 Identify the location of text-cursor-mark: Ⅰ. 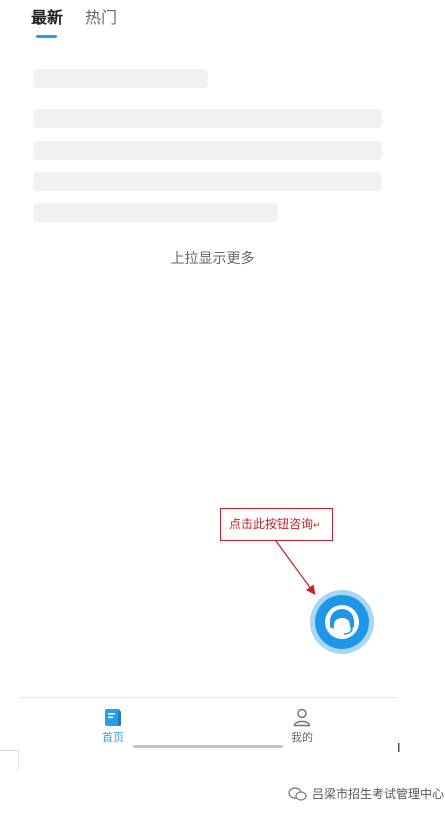
(399, 748).